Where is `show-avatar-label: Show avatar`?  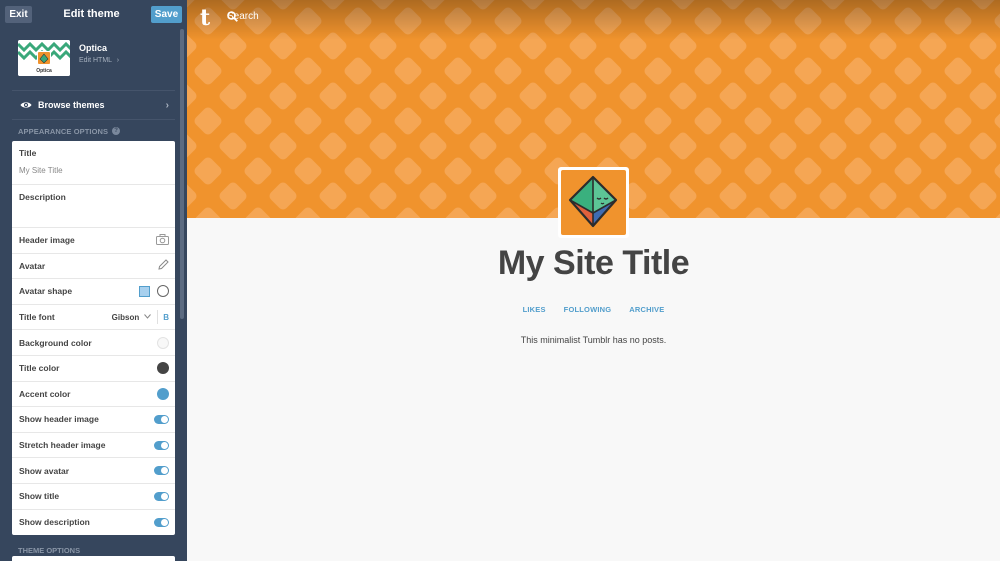 show-avatar-label: Show avatar is located at coordinates (44, 470).